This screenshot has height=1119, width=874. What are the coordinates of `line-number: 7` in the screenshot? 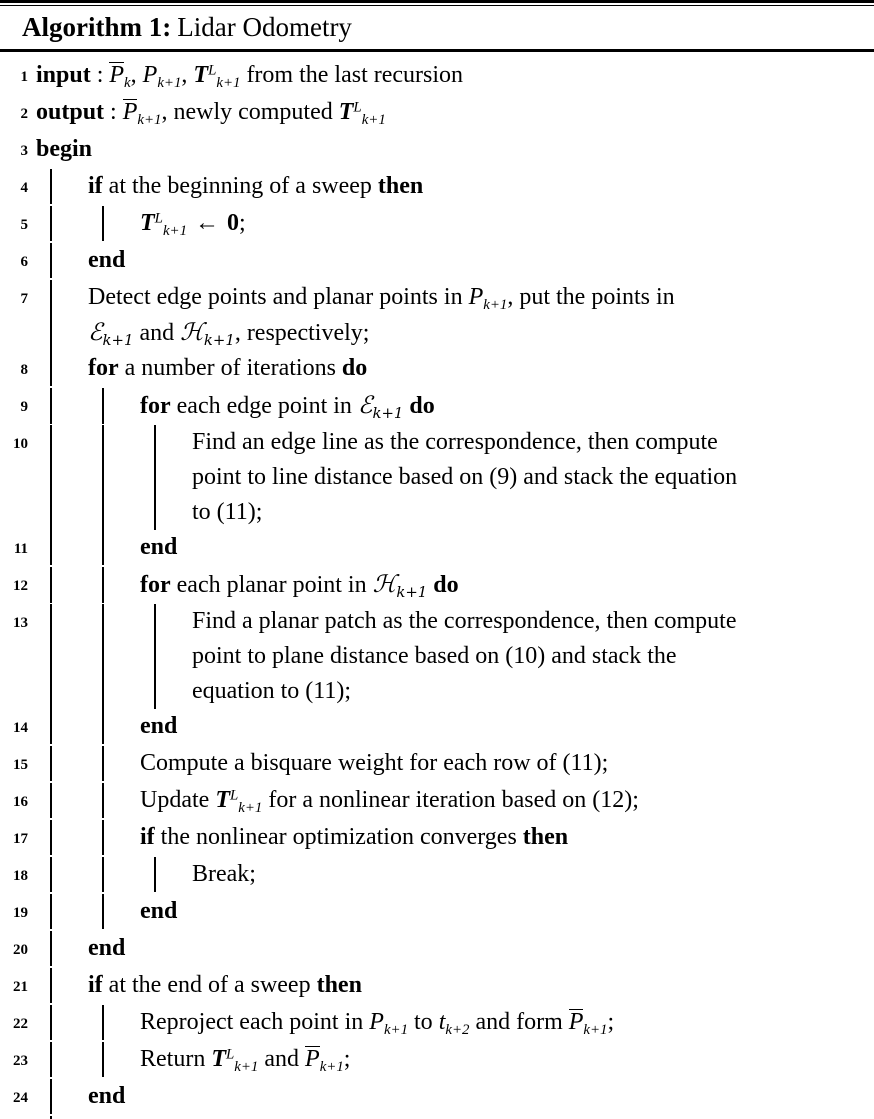 It's located at (24, 298).